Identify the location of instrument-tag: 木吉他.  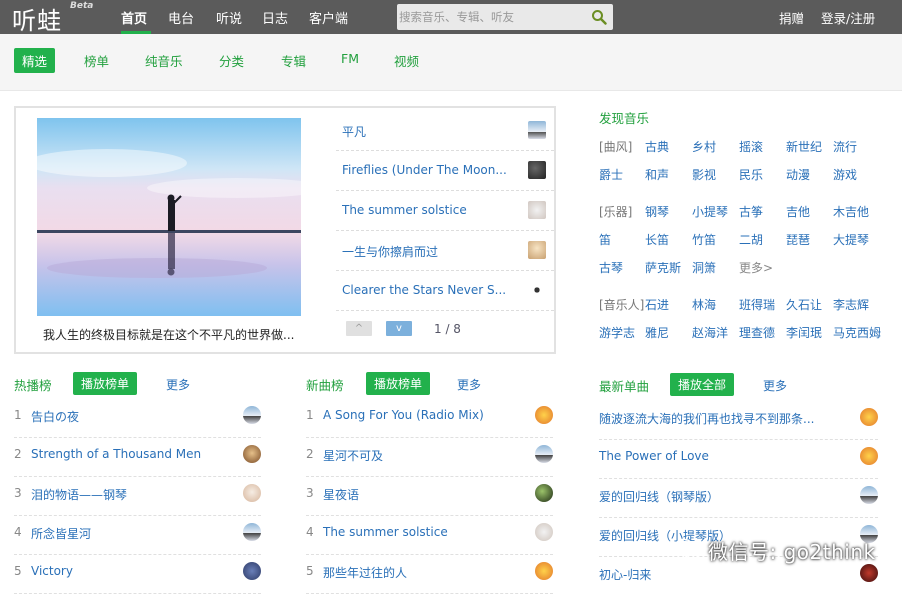
(851, 211).